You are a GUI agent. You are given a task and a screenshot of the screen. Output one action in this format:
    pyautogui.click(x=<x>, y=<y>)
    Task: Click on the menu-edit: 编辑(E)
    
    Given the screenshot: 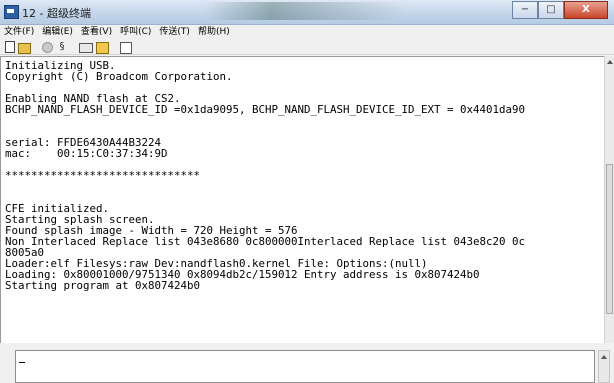 What is the action you would take?
    pyautogui.click(x=57, y=32)
    